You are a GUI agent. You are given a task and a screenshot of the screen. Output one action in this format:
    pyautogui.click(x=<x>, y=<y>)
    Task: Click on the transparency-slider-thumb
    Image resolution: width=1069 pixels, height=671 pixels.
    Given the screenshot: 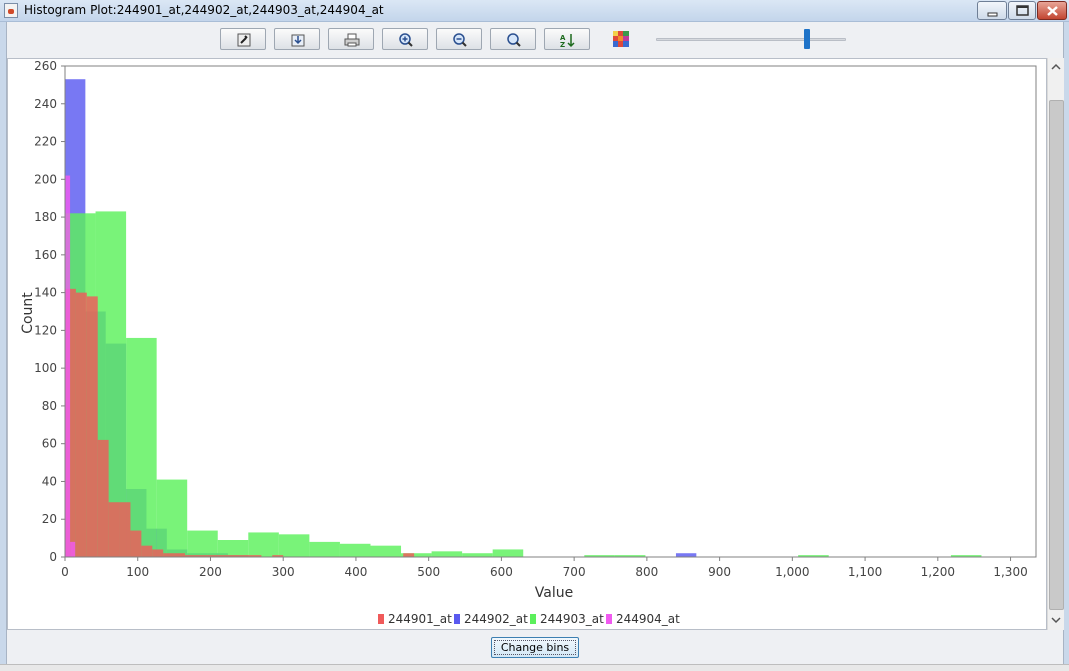 What is the action you would take?
    pyautogui.click(x=807, y=39)
    